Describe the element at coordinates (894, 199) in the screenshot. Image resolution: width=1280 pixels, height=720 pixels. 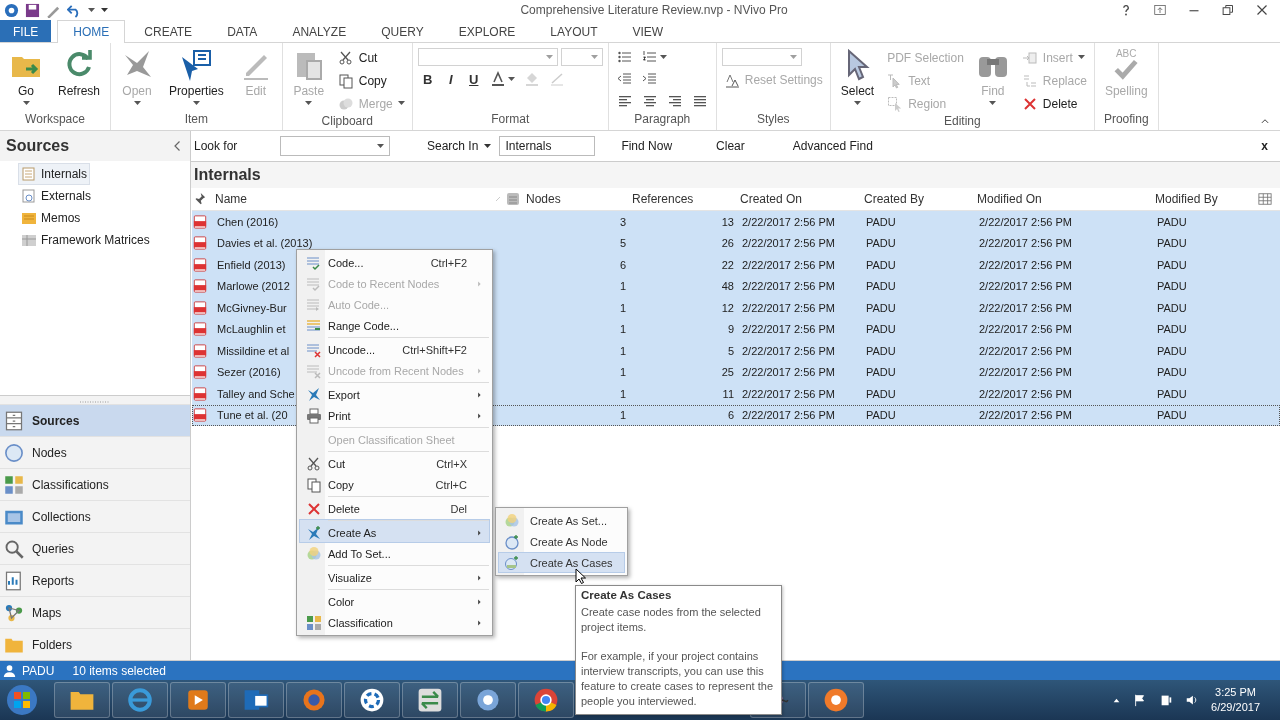
I see `column-header: Created By` at that location.